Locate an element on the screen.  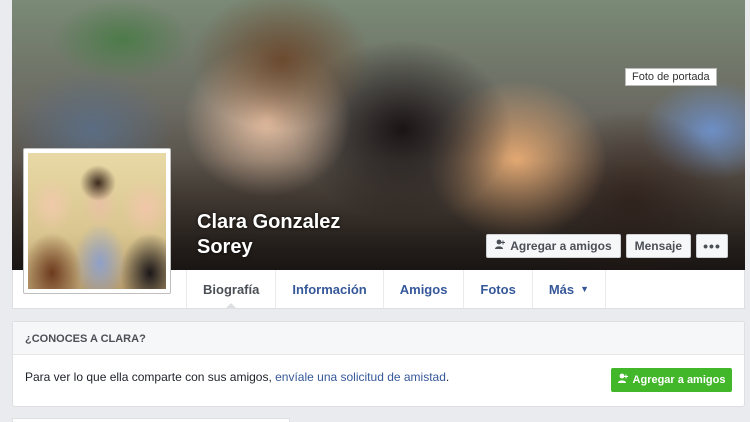
more-dots-icon: ••• is located at coordinates (712, 246).